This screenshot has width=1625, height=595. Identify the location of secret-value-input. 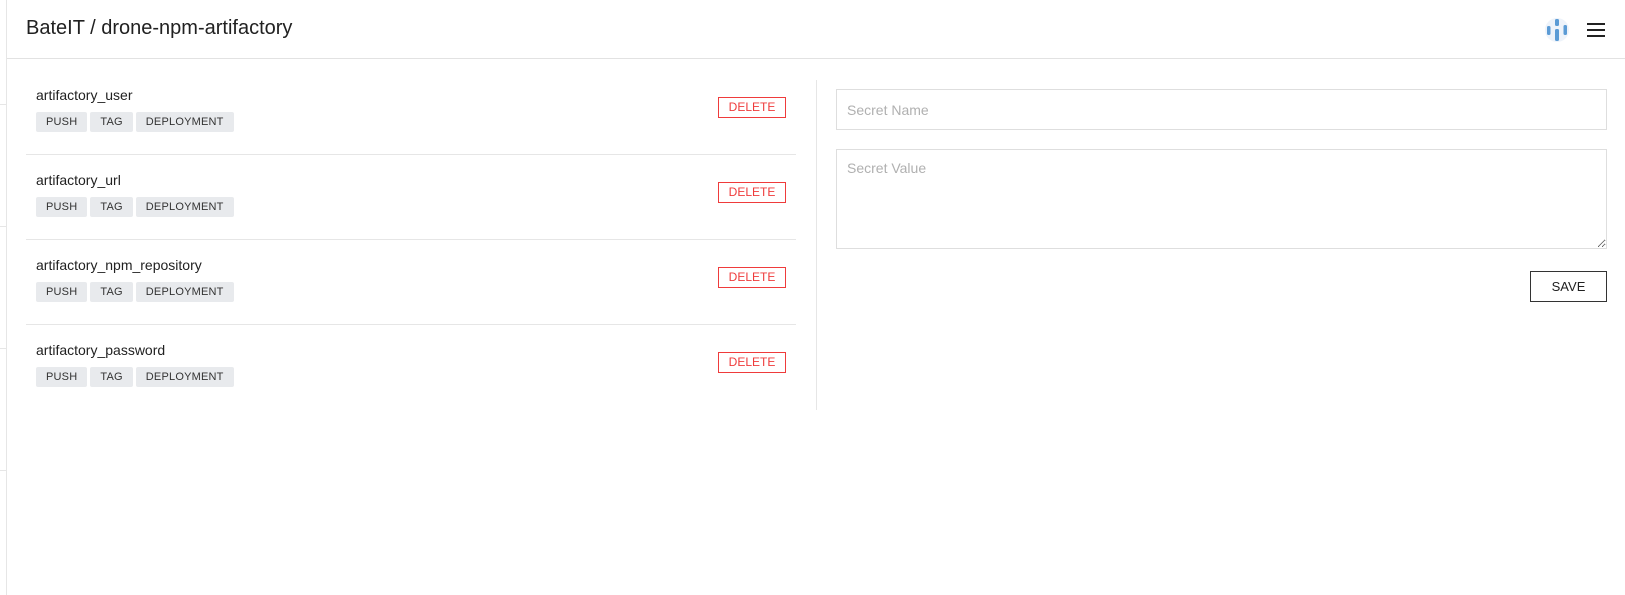
(1221, 199).